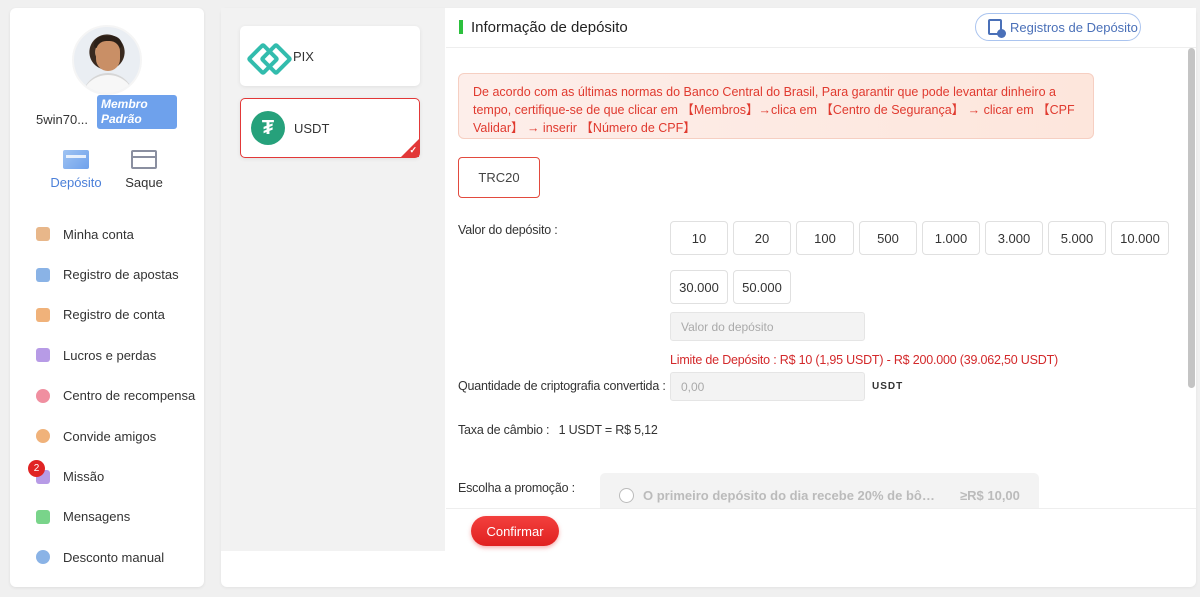 This screenshot has width=1200, height=597. Describe the element at coordinates (121, 275) in the screenshot. I see `menu-item-label: Registro de apostas` at that location.